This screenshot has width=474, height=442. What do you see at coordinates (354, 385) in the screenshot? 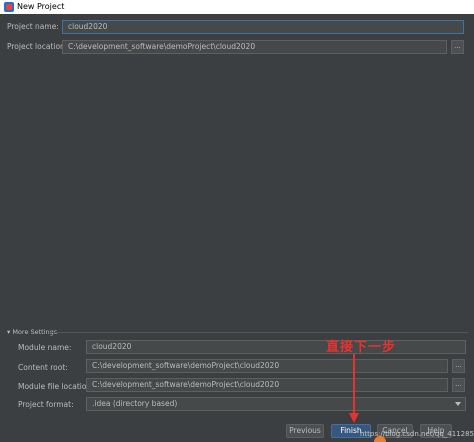
I see `annotation-arrow-line` at bounding box center [354, 385].